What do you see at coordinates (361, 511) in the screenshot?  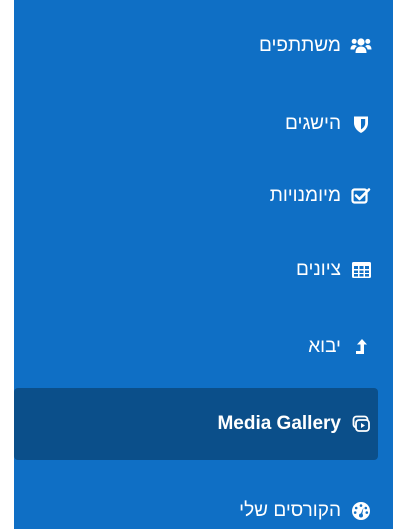 I see `dashboard-icon` at bounding box center [361, 511].